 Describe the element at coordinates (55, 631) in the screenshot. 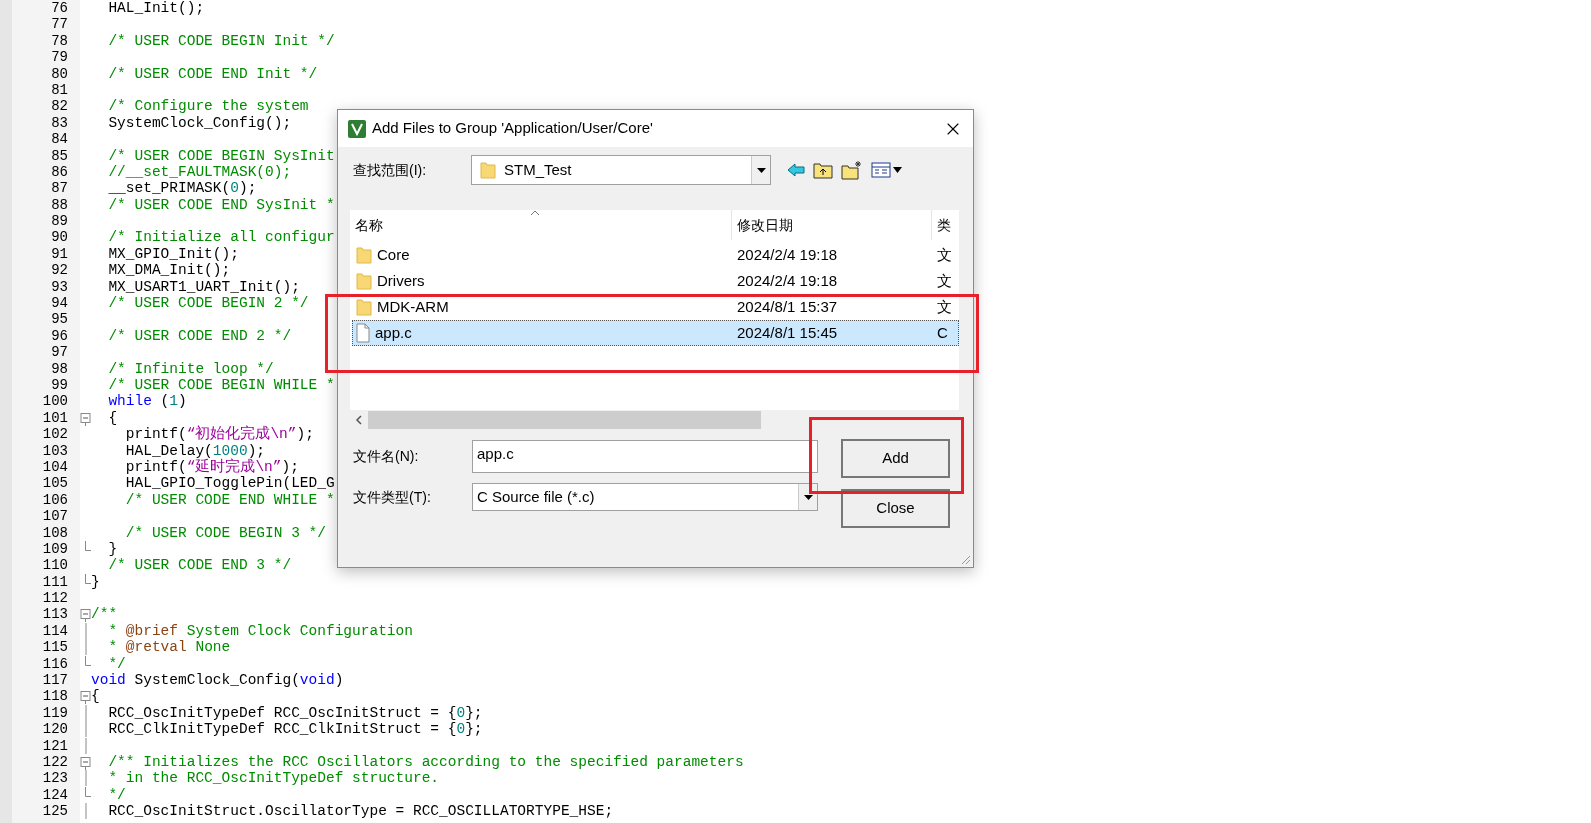

I see `line-number: 114` at that location.